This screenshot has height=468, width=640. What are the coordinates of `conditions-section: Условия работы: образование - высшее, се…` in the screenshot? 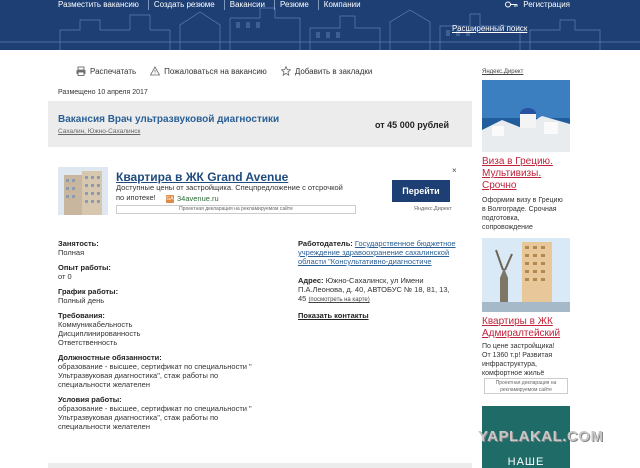 It's located at (168, 413).